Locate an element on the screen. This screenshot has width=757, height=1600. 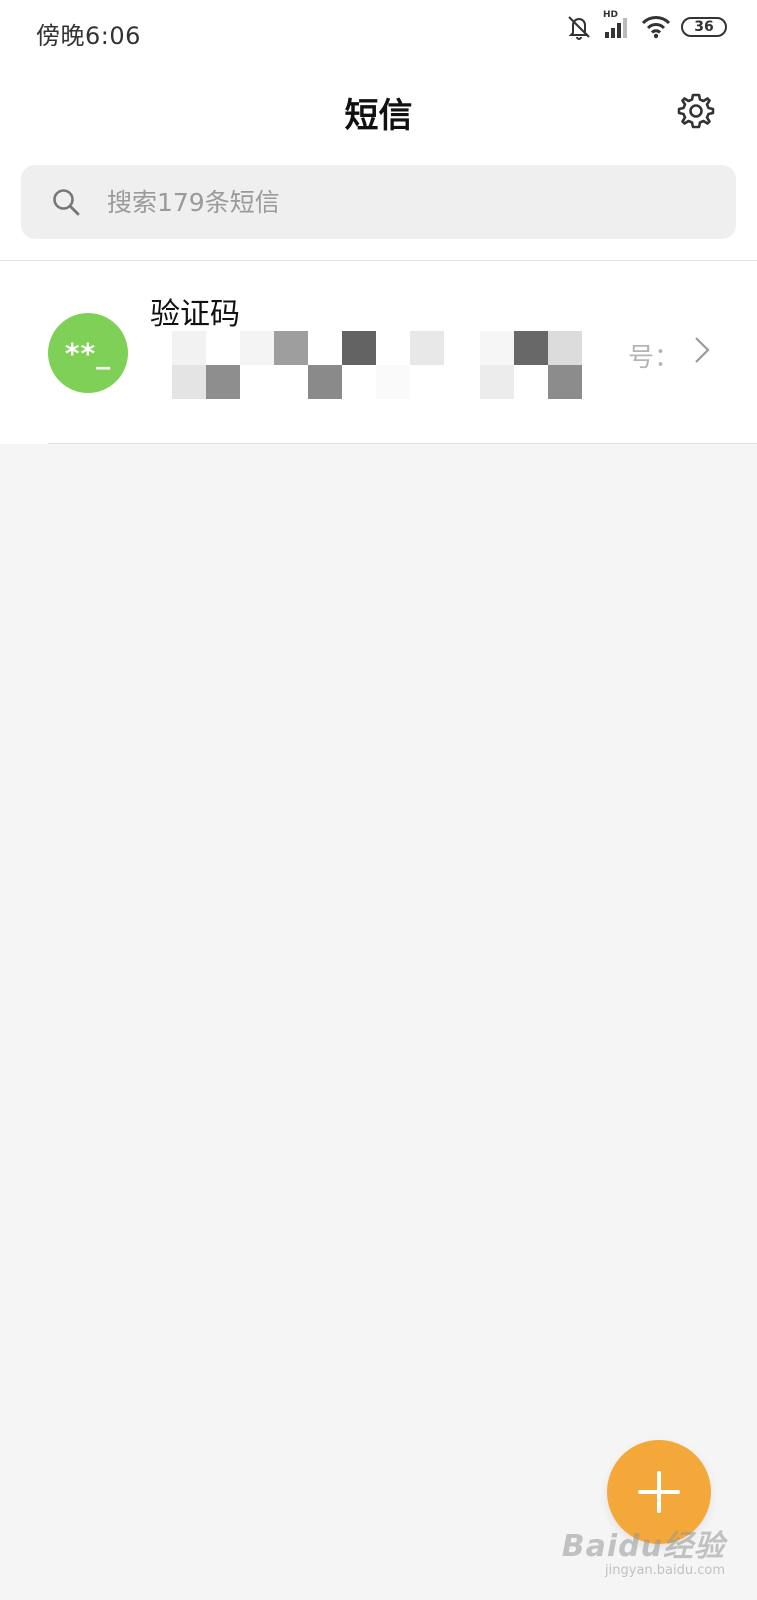
page-title: 短信 is located at coordinates (378, 116).